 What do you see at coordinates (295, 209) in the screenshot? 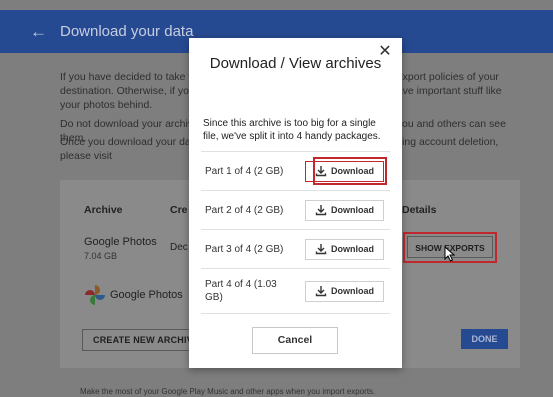
I see `package-row: Part 2 of 4 (2 GB) Download` at bounding box center [295, 209].